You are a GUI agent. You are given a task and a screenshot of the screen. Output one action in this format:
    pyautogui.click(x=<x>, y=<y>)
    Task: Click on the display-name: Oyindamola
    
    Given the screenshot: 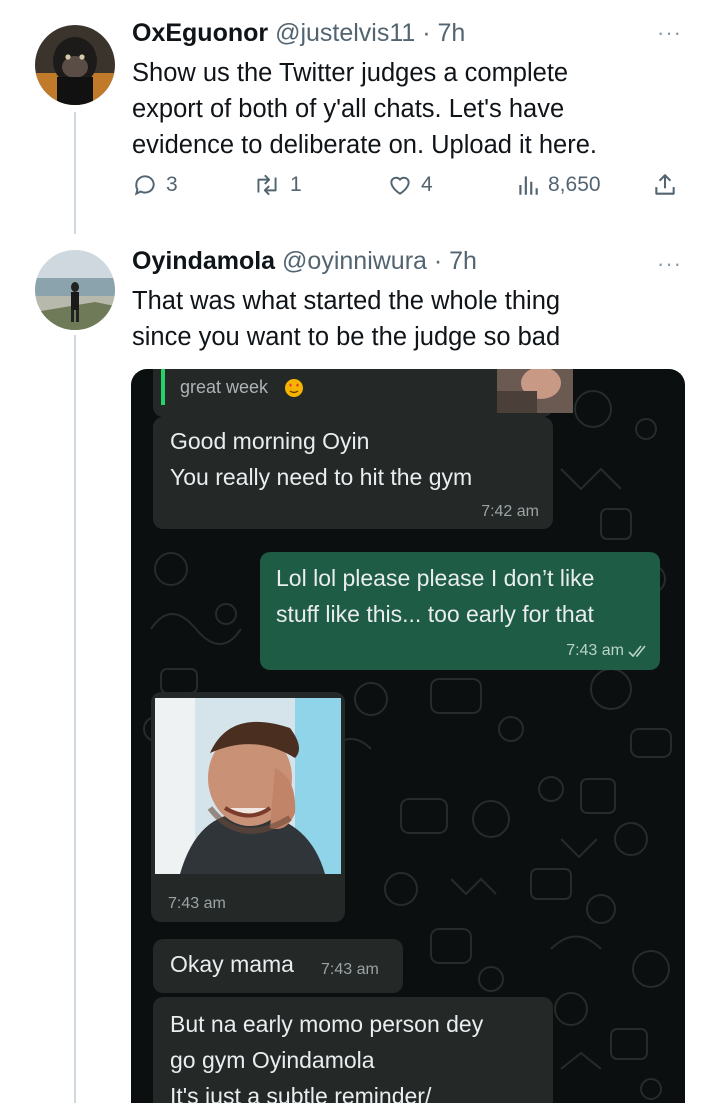 What is the action you would take?
    pyautogui.click(x=203, y=261)
    